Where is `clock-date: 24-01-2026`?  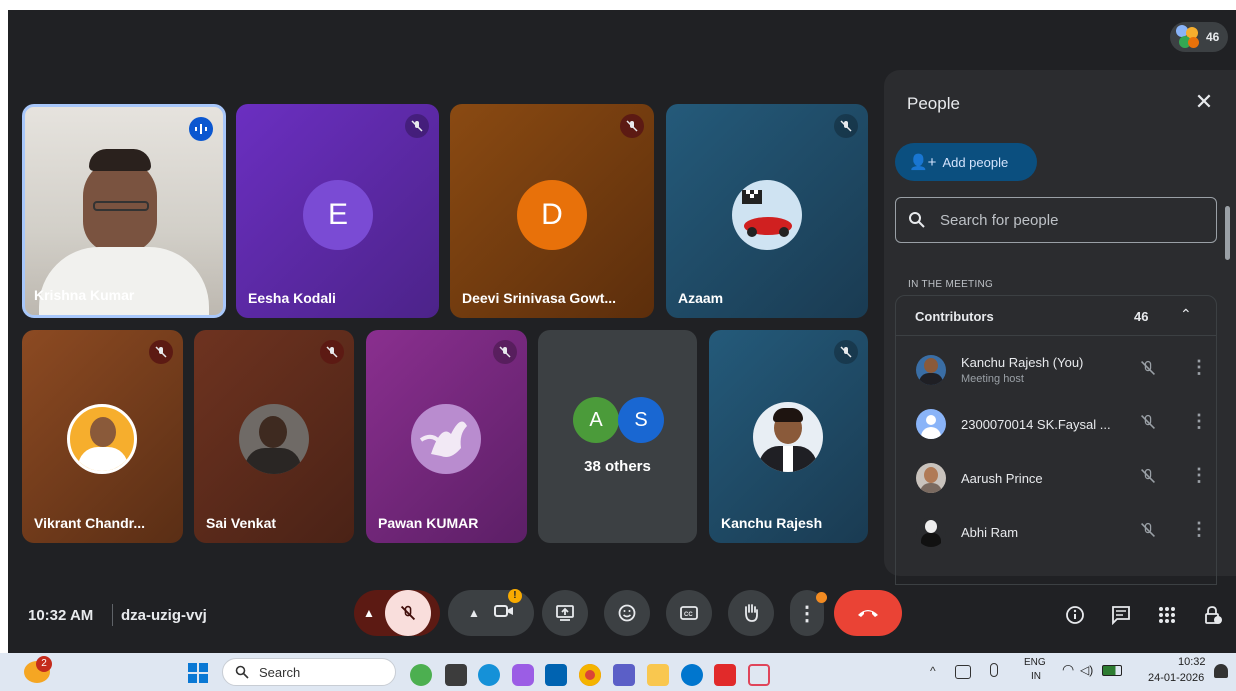
clock-date: 24-01-2026 is located at coordinates (1176, 678).